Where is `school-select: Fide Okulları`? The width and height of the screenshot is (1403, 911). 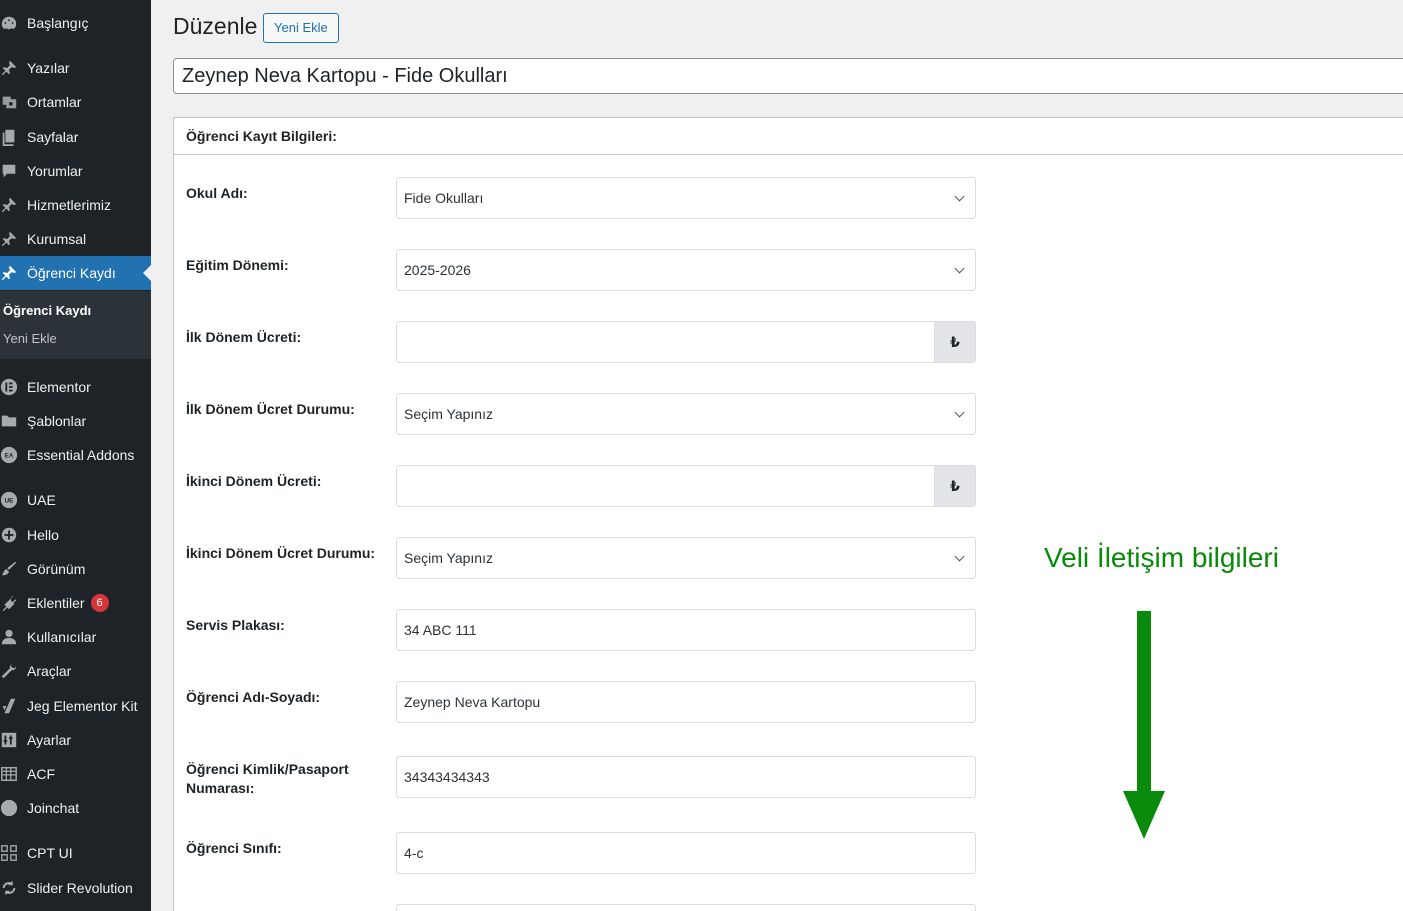
school-select: Fide Okulları is located at coordinates (686, 198).